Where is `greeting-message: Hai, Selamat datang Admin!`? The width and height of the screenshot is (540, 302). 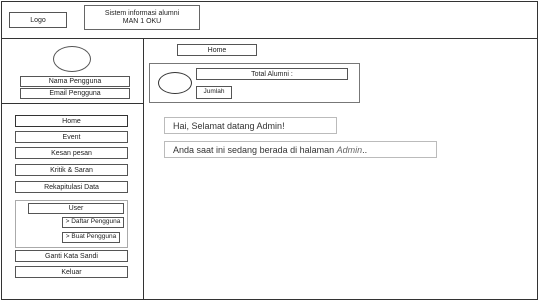
greeting-message: Hai, Selamat datang Admin! is located at coordinates (250, 125).